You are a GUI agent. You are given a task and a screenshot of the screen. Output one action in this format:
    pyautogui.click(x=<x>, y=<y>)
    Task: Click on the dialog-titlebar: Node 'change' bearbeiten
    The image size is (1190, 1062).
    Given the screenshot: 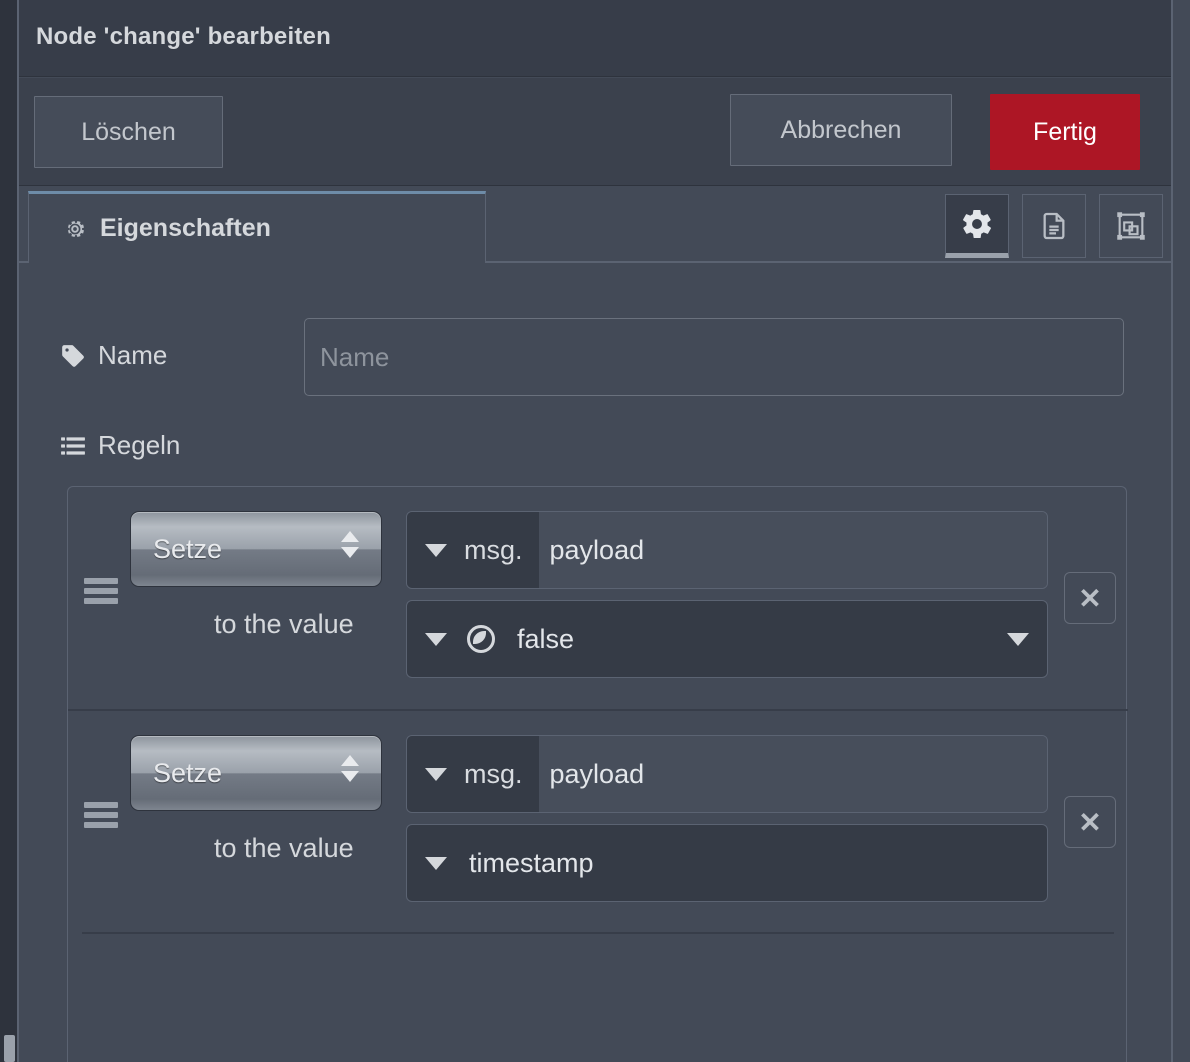 What is the action you would take?
    pyautogui.click(x=595, y=38)
    